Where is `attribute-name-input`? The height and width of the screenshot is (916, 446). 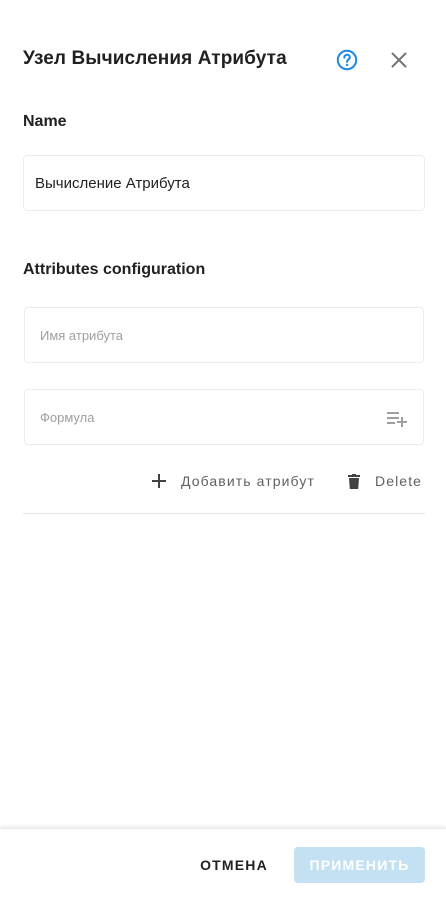
attribute-name-input is located at coordinates (224, 335).